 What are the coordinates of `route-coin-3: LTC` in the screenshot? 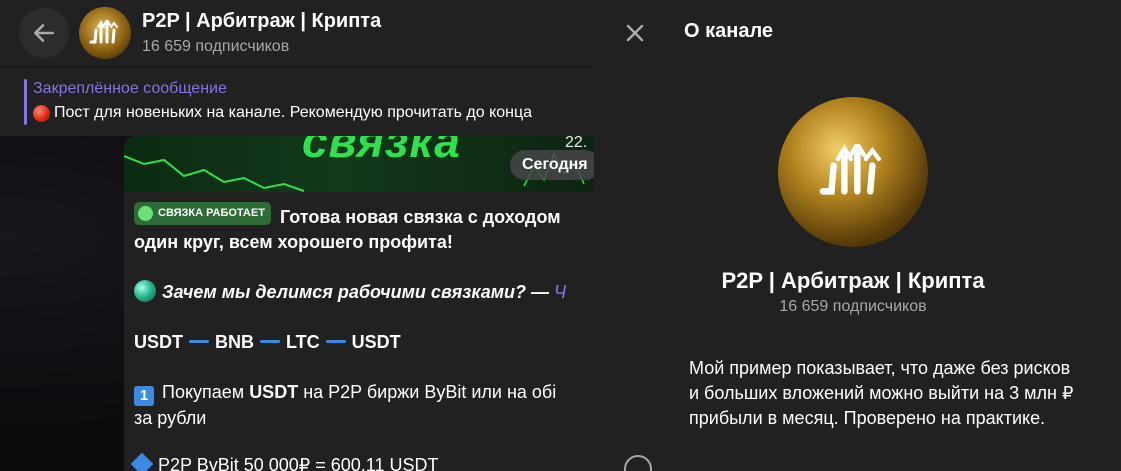 It's located at (303, 342).